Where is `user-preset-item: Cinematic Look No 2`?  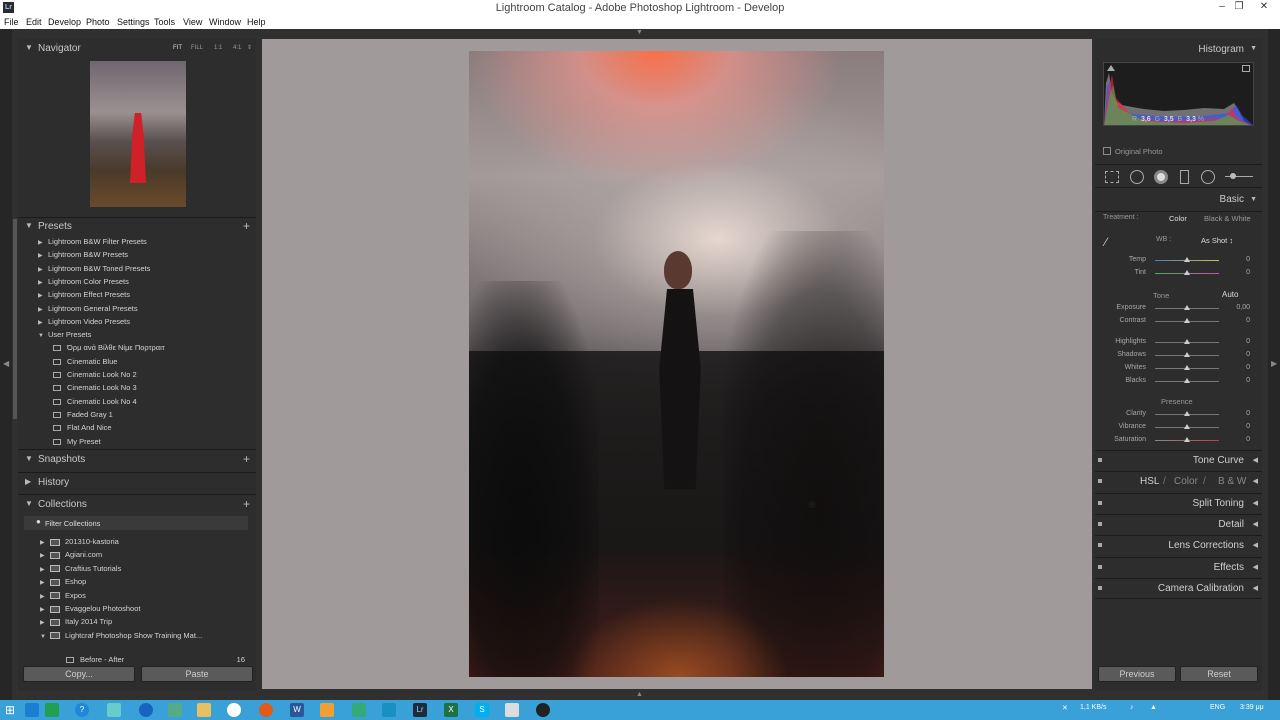
user-preset-item: Cinematic Look No 2 is located at coordinates (95, 374).